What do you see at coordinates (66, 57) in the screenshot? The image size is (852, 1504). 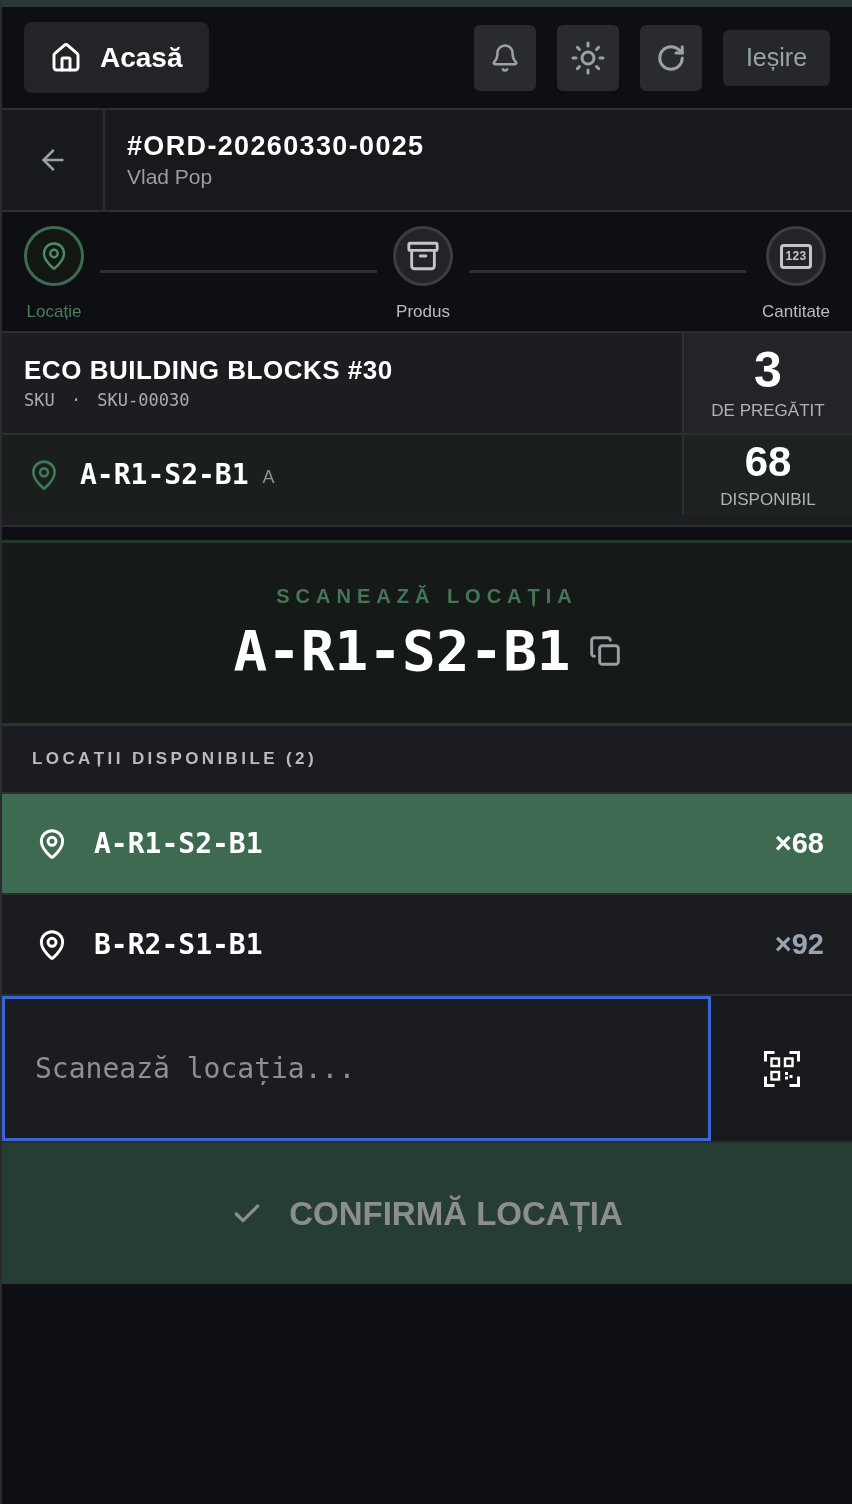 I see `home-icon` at bounding box center [66, 57].